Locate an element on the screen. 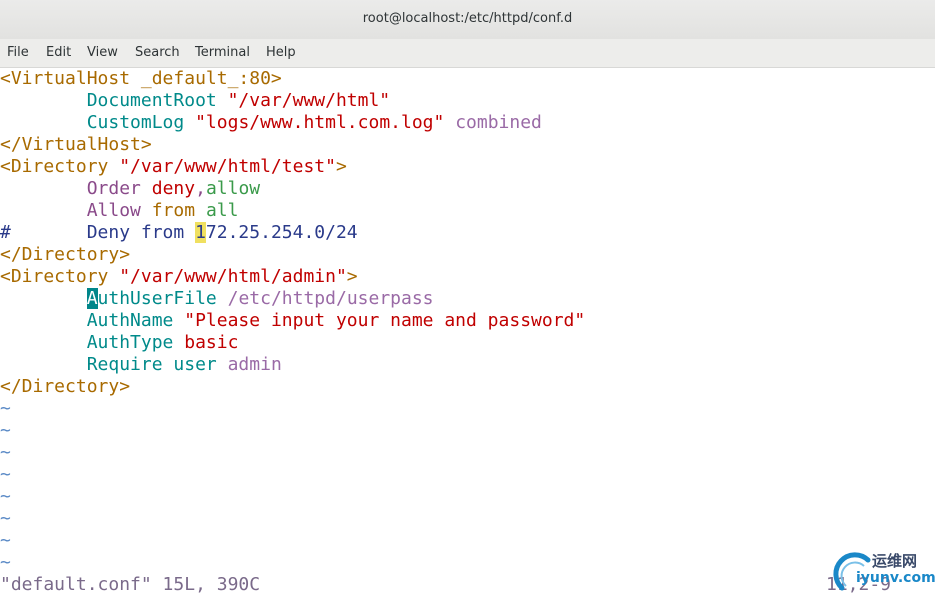 This screenshot has height=596, width=935. code-line-8: # Deny from 172.25.254.0/24 is located at coordinates (179, 232).